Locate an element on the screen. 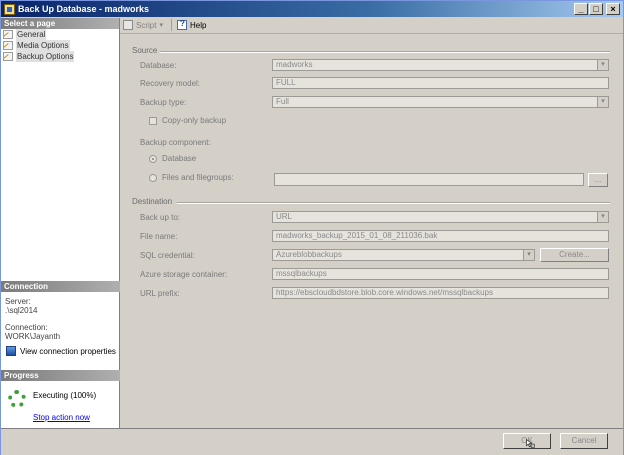 The height and width of the screenshot is (455, 624). toolbar-separator is located at coordinates (171, 25).